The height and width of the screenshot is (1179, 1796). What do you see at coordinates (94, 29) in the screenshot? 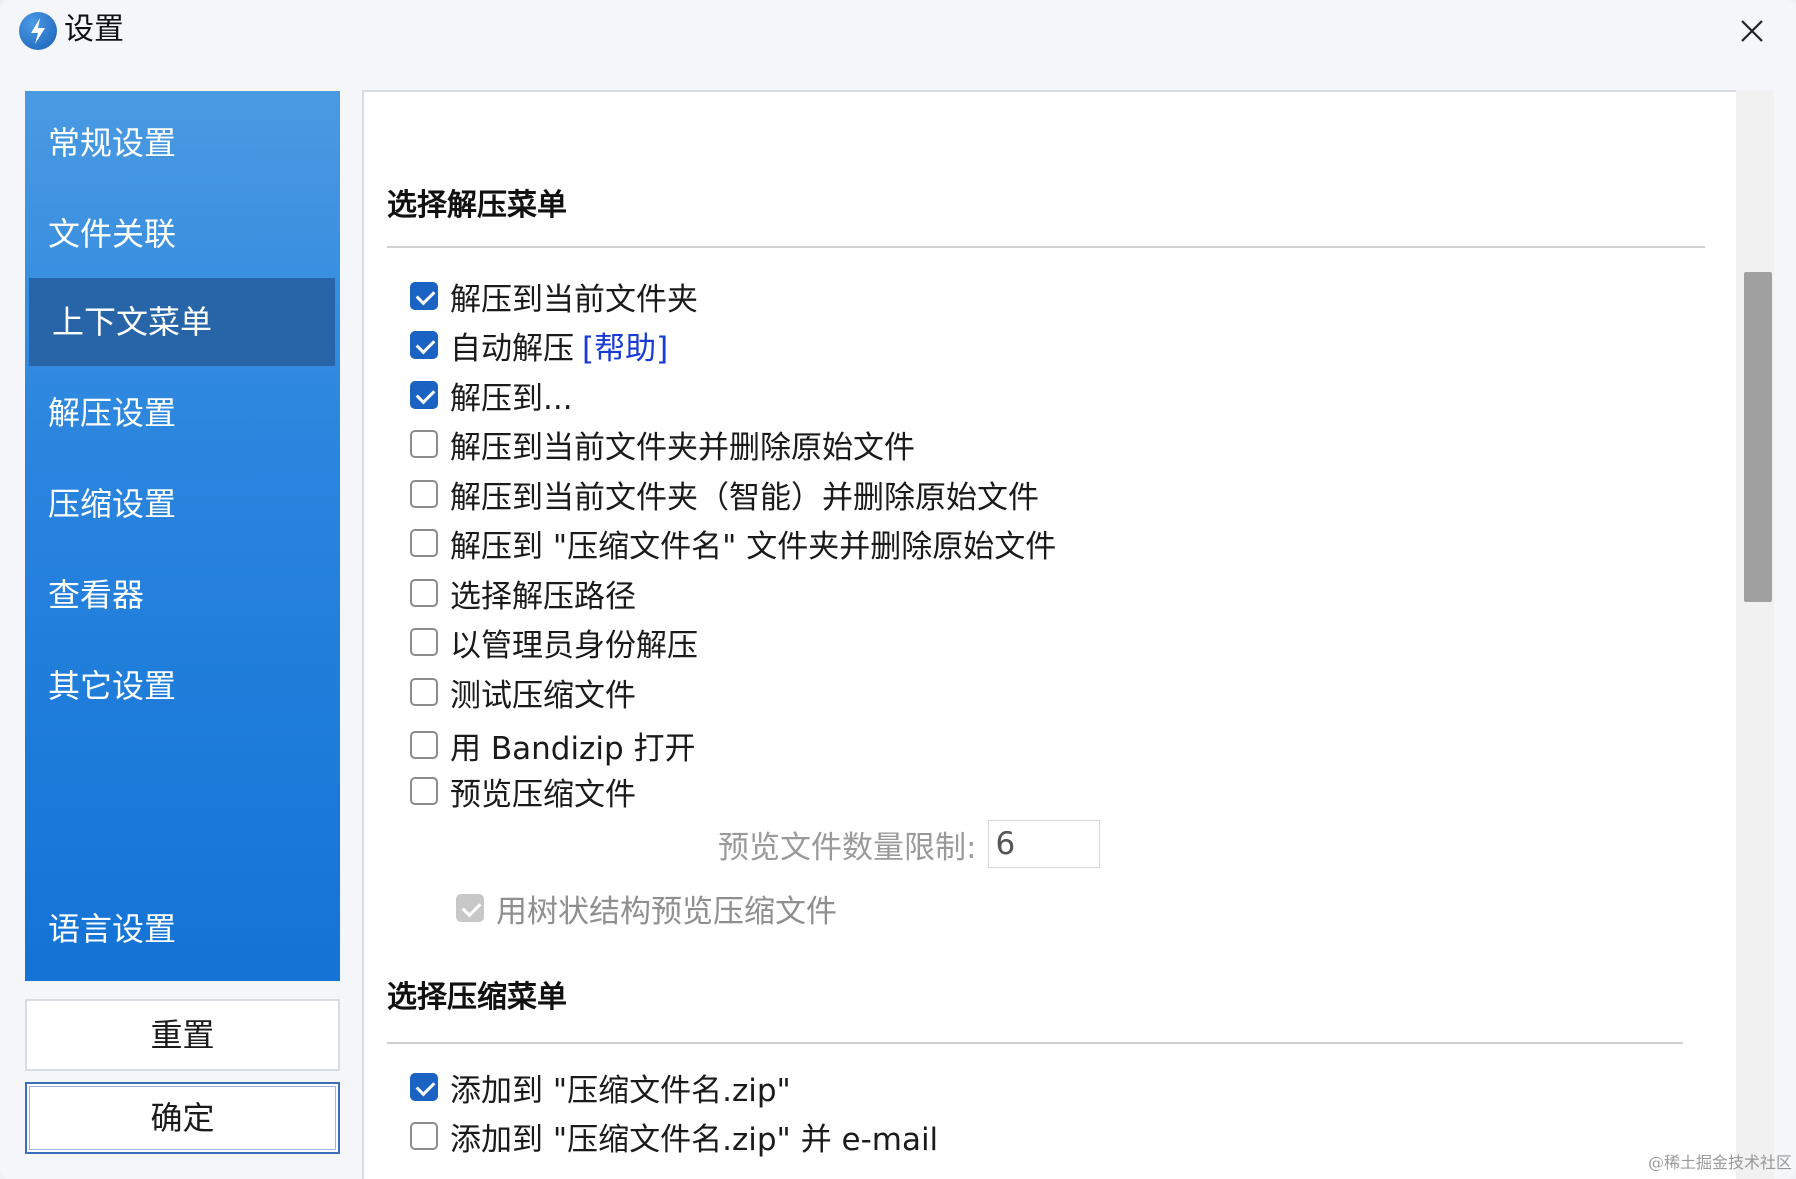
I see `window-title: 设置` at bounding box center [94, 29].